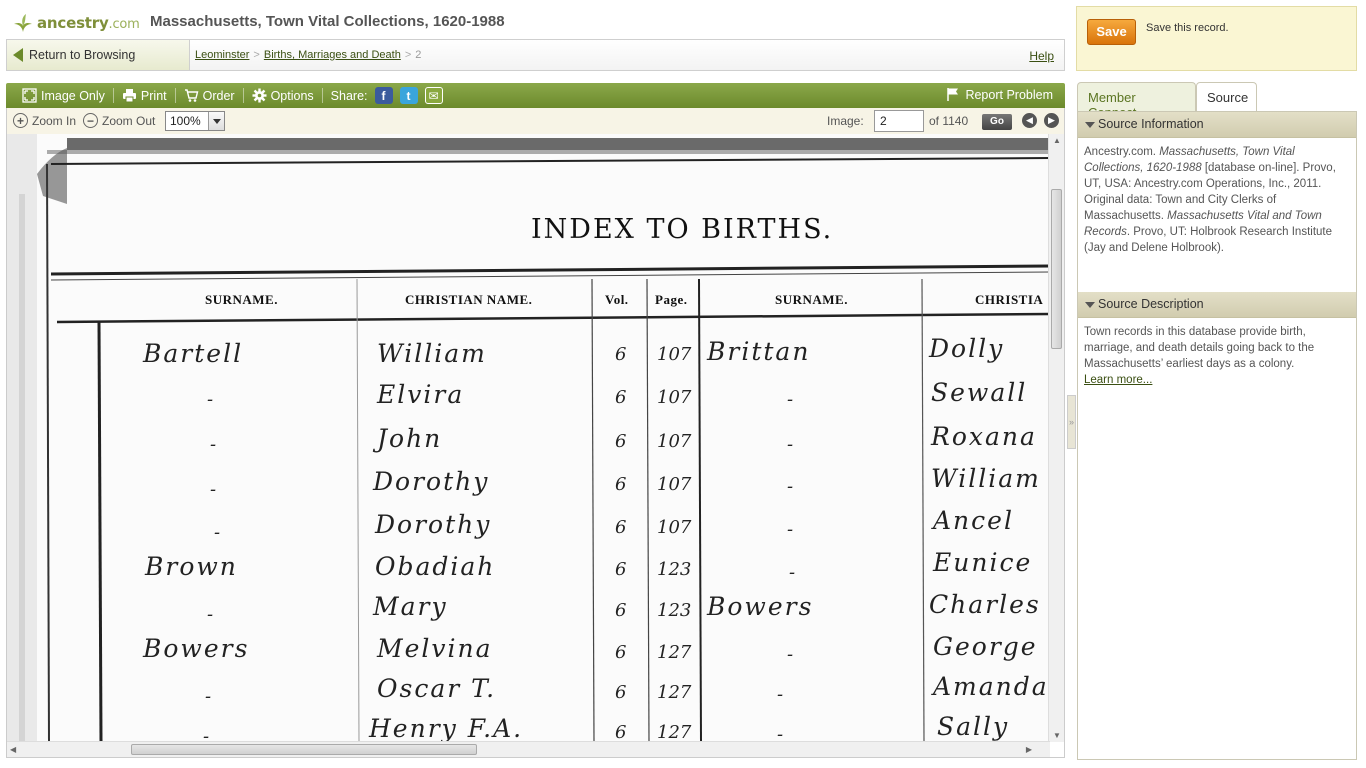 Image resolution: width=1366 pixels, height=768 pixels. What do you see at coordinates (153, 95) in the screenshot?
I see `print-label: Print` at bounding box center [153, 95].